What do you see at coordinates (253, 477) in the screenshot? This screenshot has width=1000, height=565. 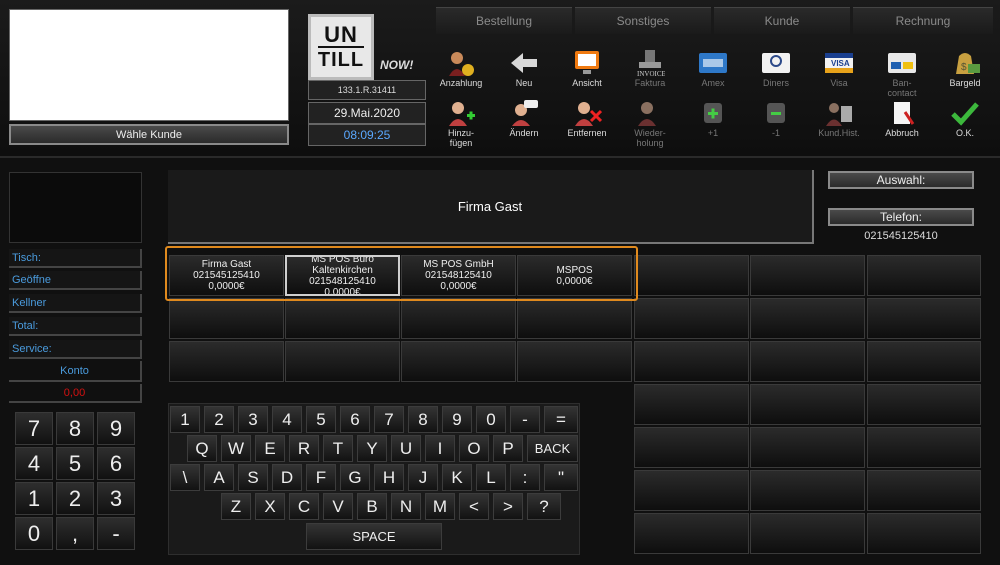 I see `key-s: S` at bounding box center [253, 477].